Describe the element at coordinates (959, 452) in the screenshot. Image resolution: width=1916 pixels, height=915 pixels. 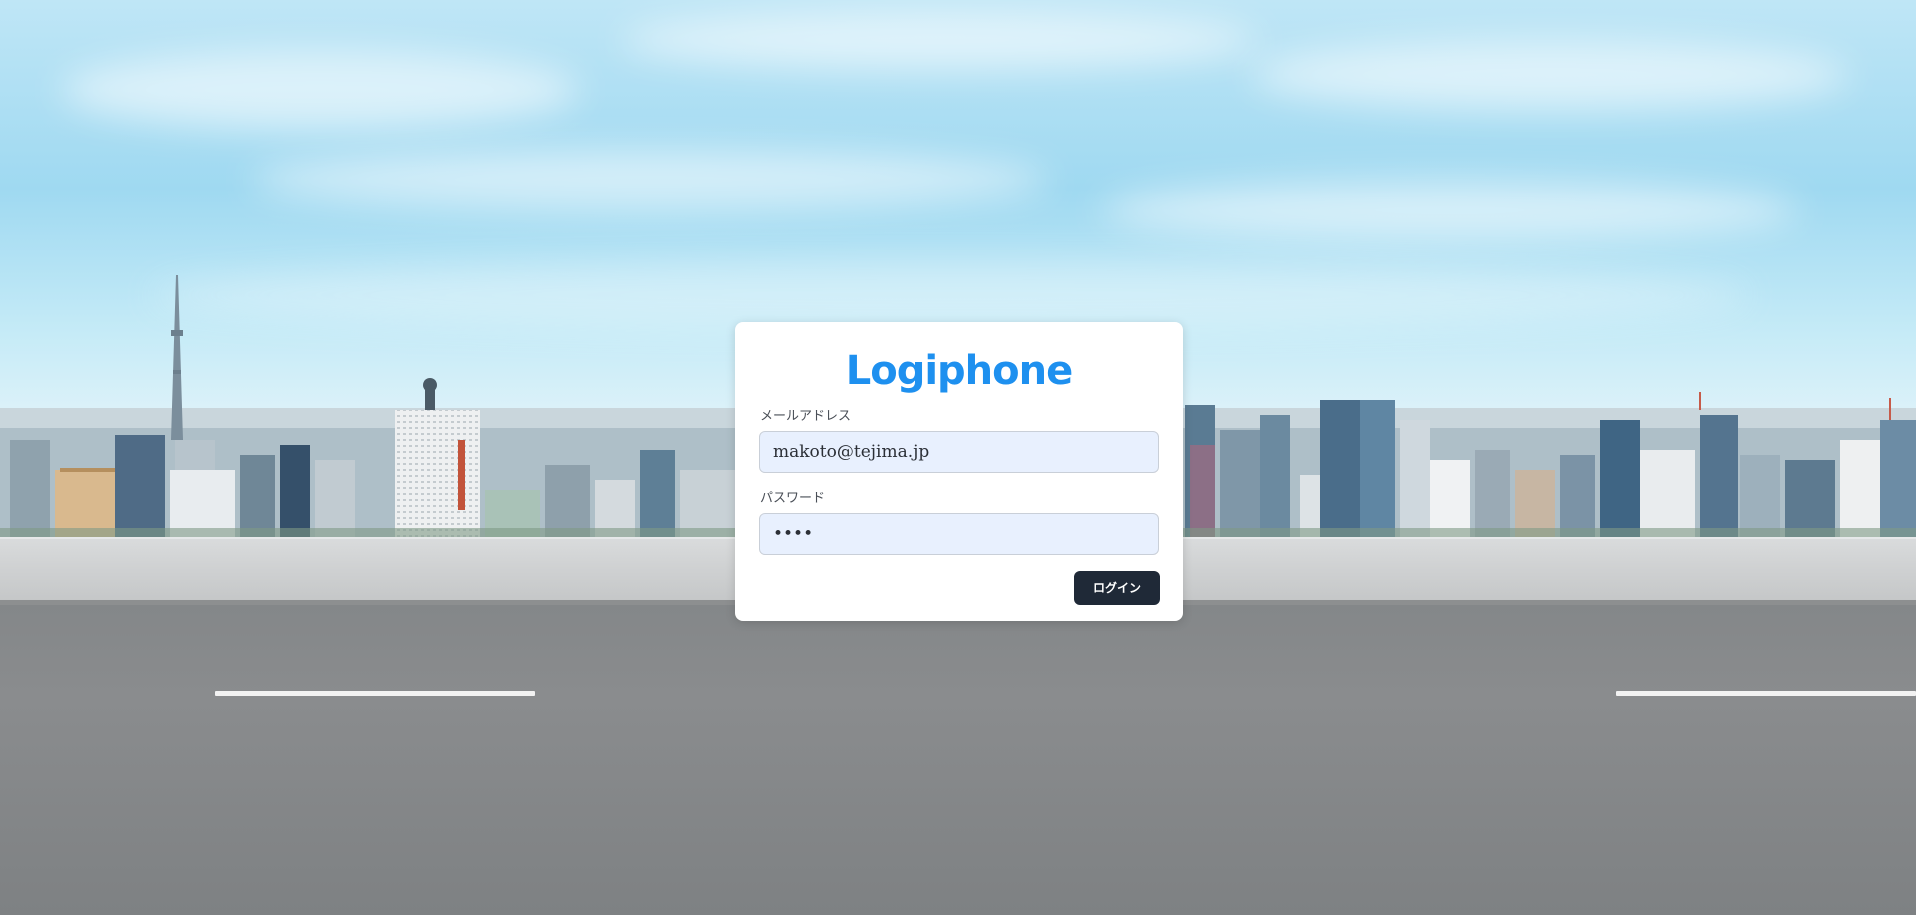
I see `email-input` at that location.